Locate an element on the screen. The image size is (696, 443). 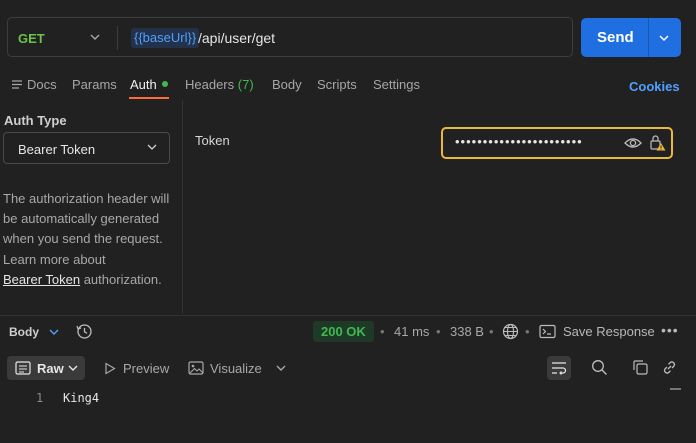
image-icon is located at coordinates (196, 368).